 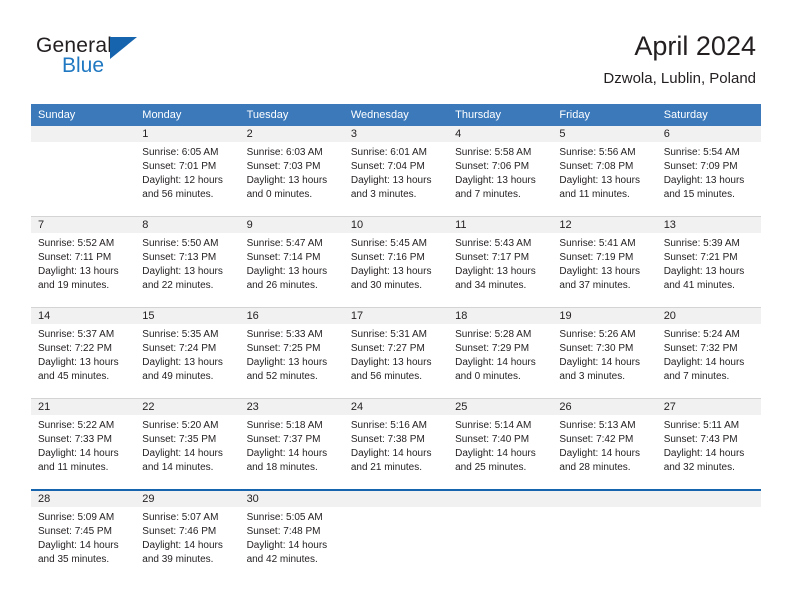 What do you see at coordinates (44, 316) in the screenshot?
I see `day-number: 14` at bounding box center [44, 316].